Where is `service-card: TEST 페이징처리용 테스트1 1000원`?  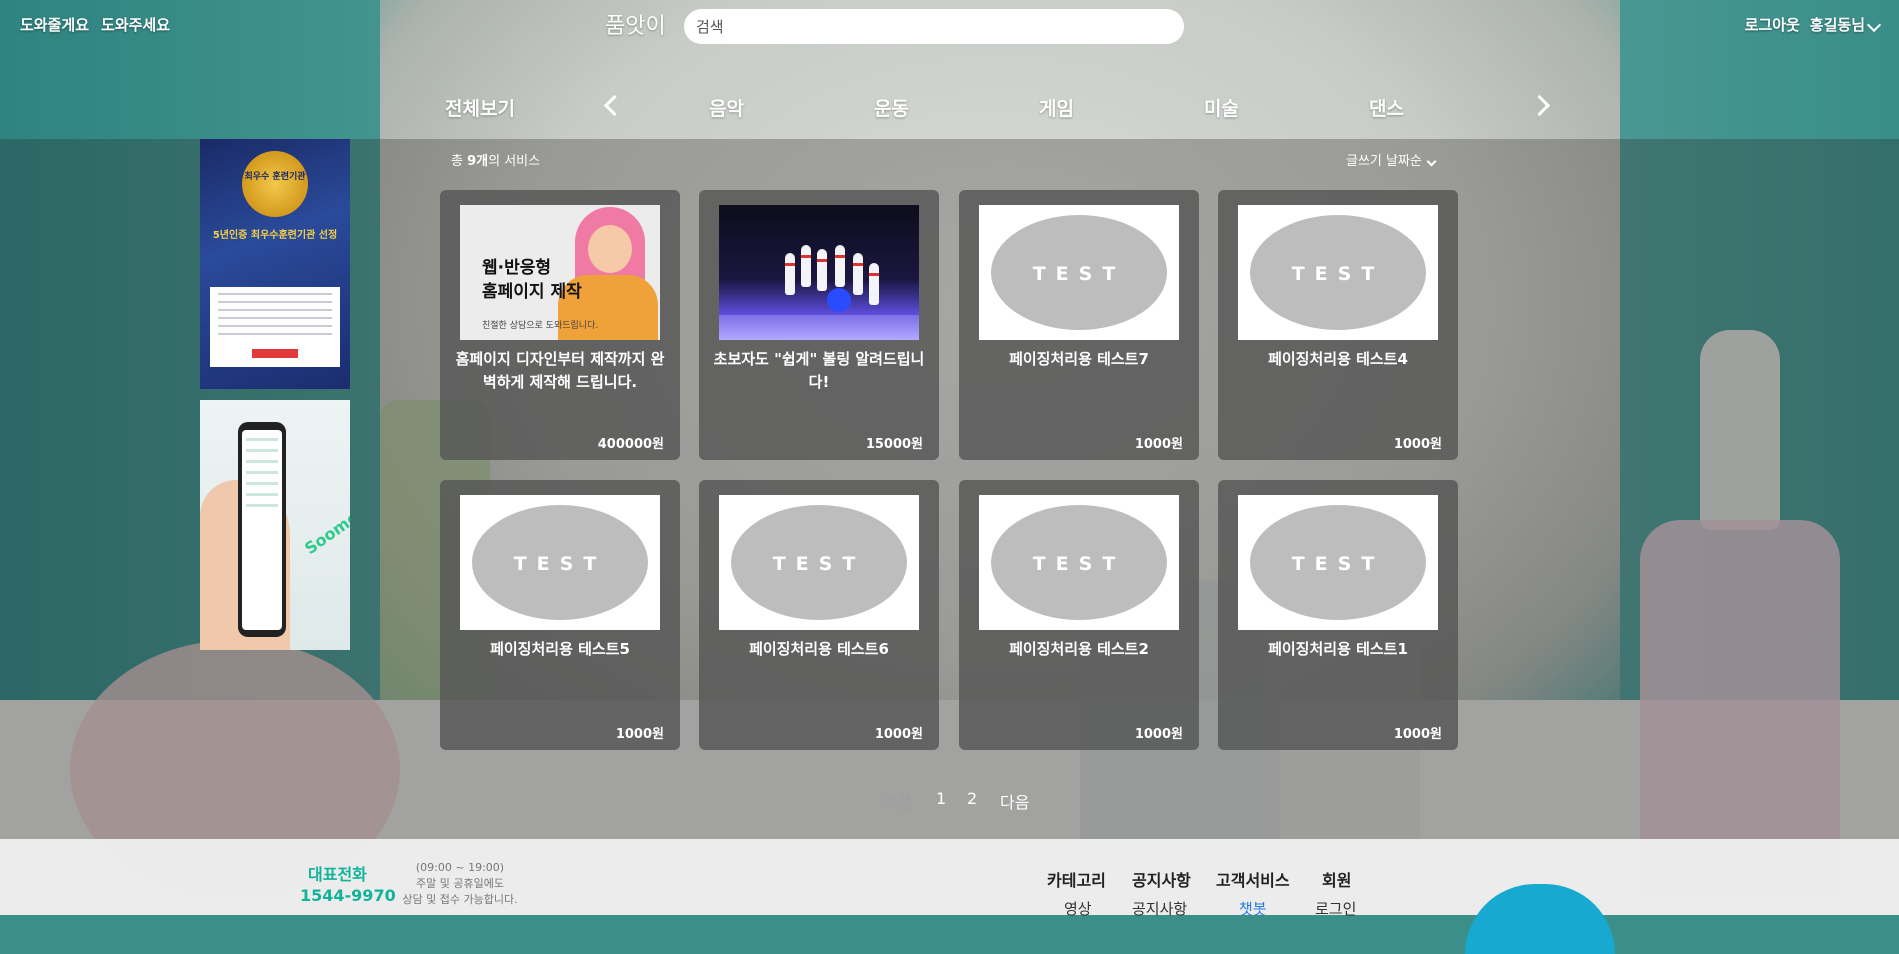
service-card: TEST 페이징처리용 테스트1 1000원 is located at coordinates (1338, 615).